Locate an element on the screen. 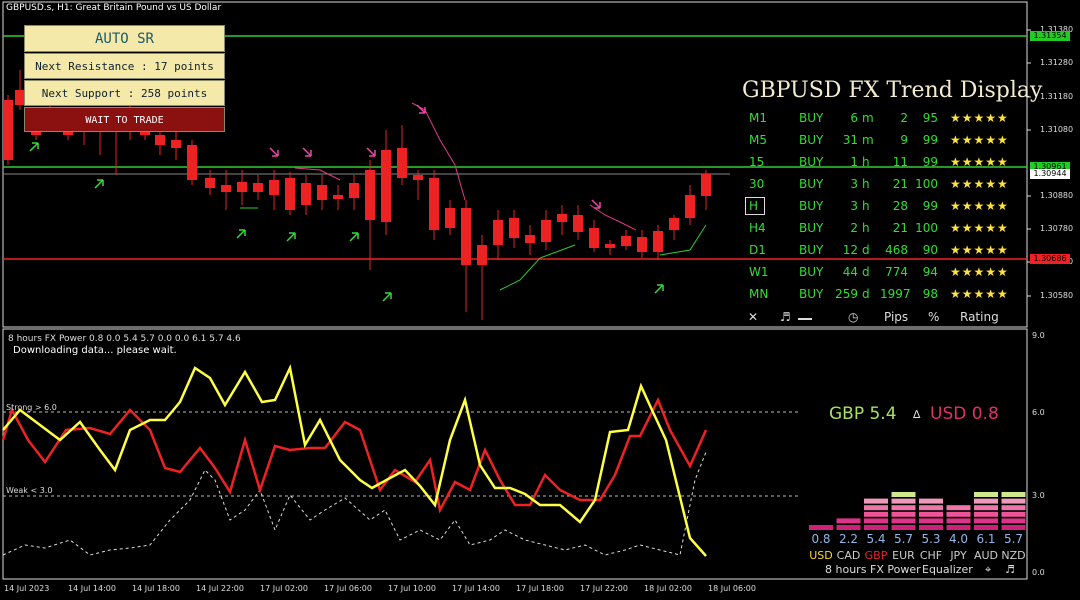  trend-row-age: 12 is located at coordinates (850, 250).